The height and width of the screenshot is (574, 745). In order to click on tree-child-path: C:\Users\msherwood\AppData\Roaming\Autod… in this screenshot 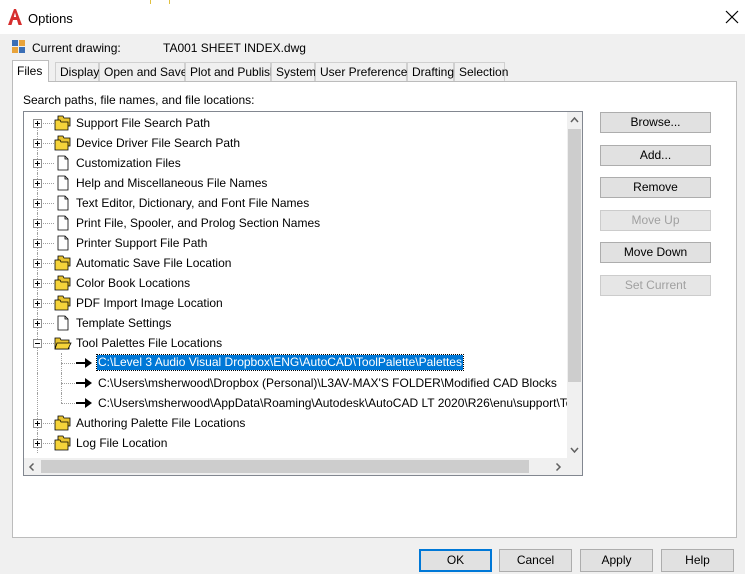, I will do `click(295, 403)`.